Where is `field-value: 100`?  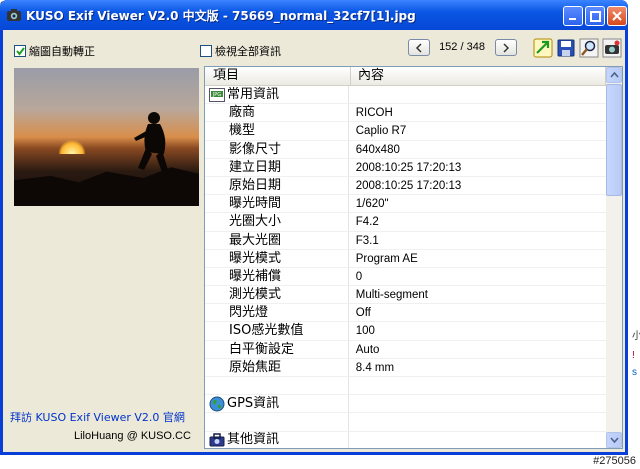
field-value: 100 is located at coordinates (365, 331).